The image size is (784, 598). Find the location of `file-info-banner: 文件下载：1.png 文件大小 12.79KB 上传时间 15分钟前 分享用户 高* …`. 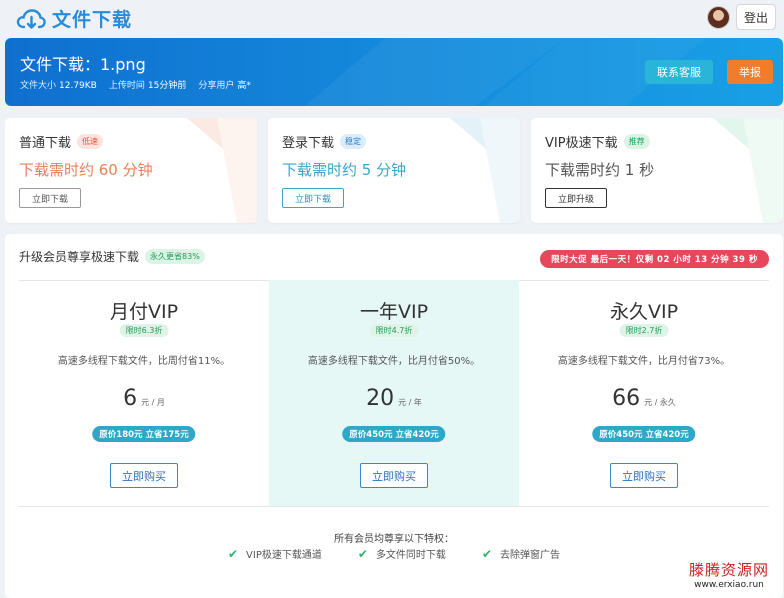

file-info-banner: 文件下载：1.png 文件大小 12.79KB 上传时间 15分钟前 分享用户 高* … is located at coordinates (394, 72).